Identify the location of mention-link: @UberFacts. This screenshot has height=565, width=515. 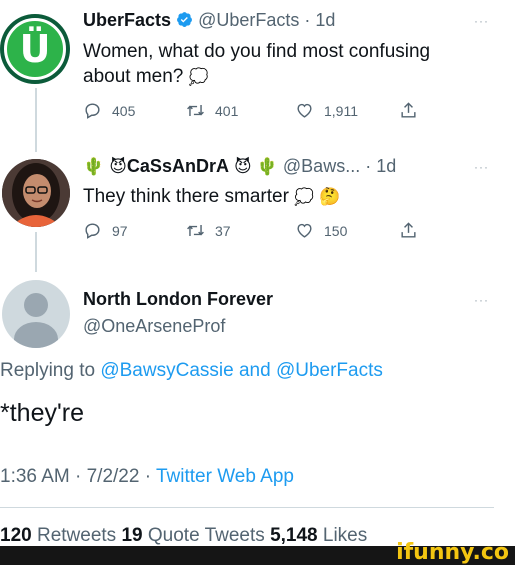
(329, 370).